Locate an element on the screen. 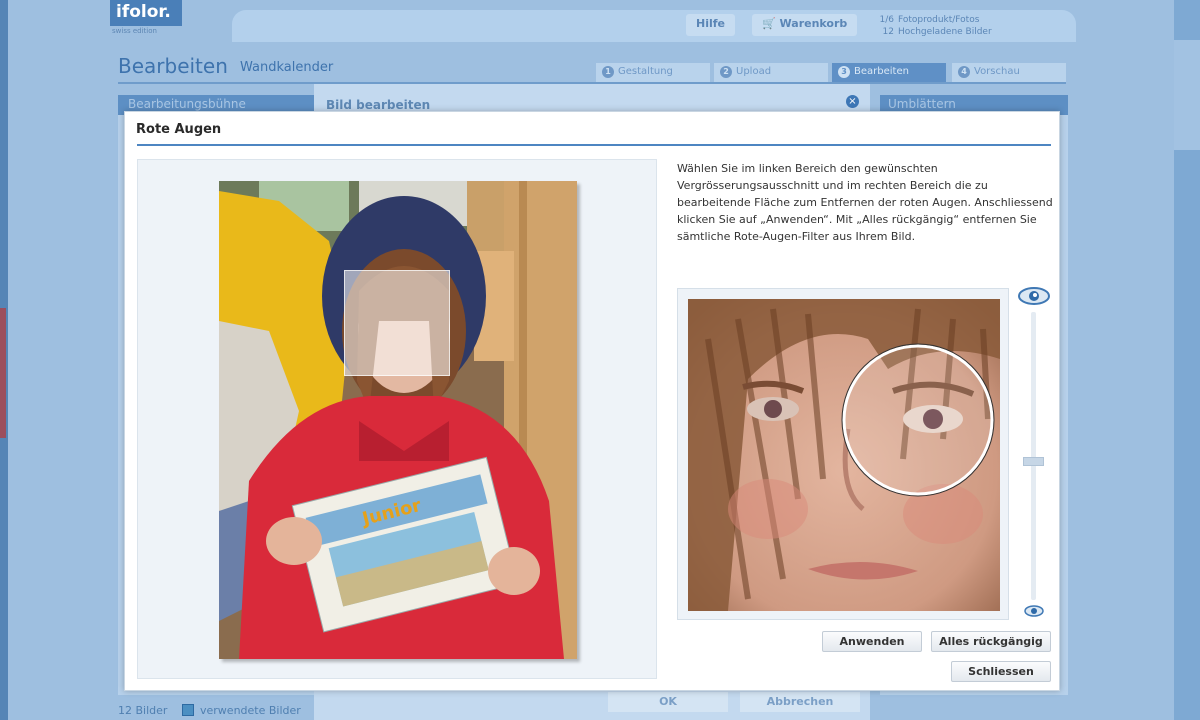  cart-button: 🛒 Warenkorb is located at coordinates (805, 25).